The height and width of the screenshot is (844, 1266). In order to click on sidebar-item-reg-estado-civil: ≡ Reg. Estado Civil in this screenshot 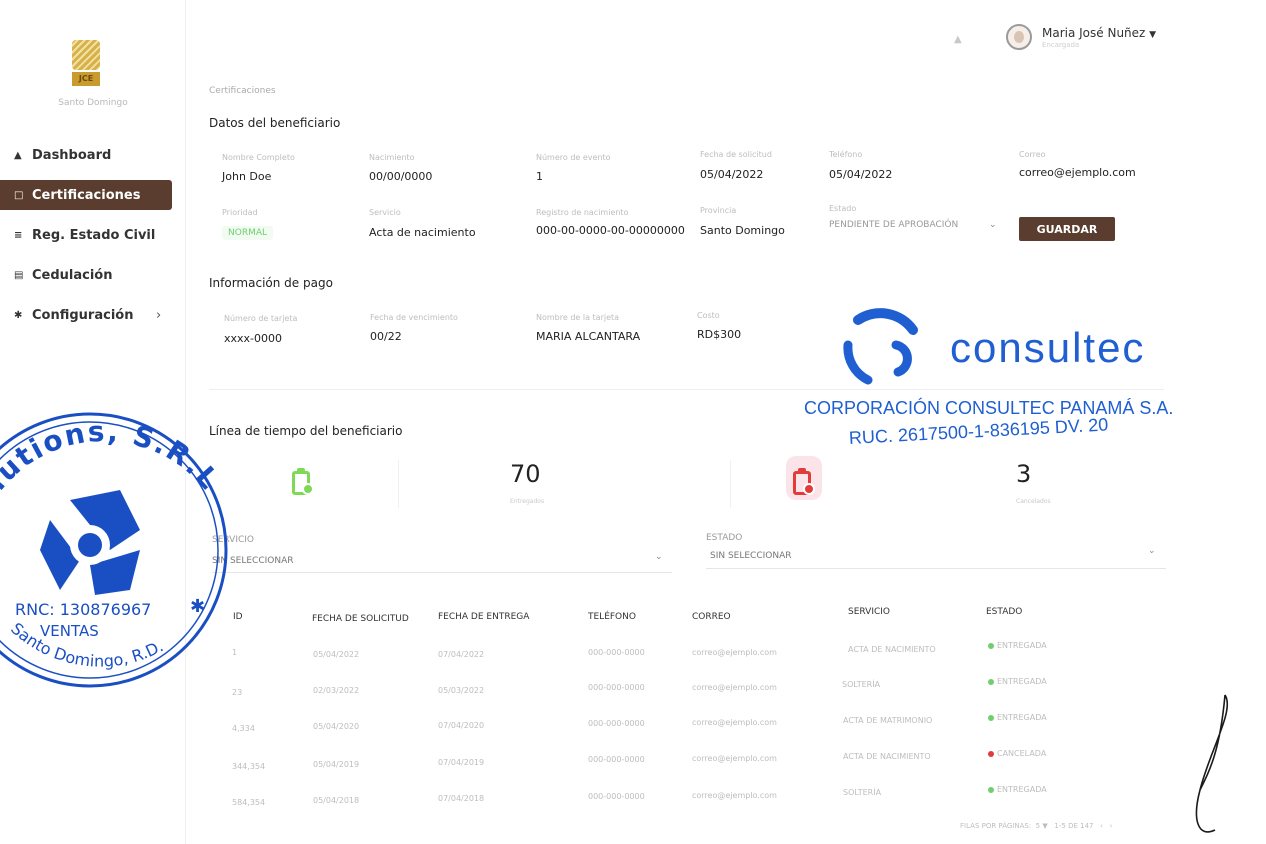, I will do `click(93, 235)`.